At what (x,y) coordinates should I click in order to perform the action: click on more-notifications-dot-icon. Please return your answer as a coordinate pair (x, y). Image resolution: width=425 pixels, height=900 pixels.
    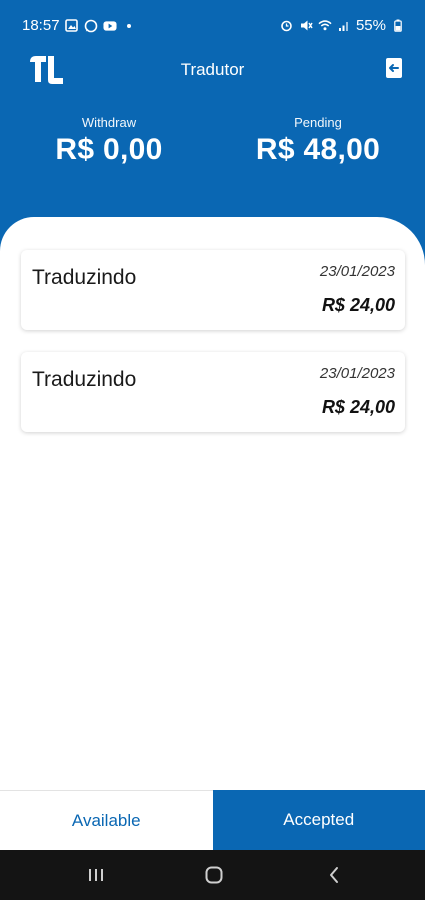
    Looking at the image, I should click on (129, 26).